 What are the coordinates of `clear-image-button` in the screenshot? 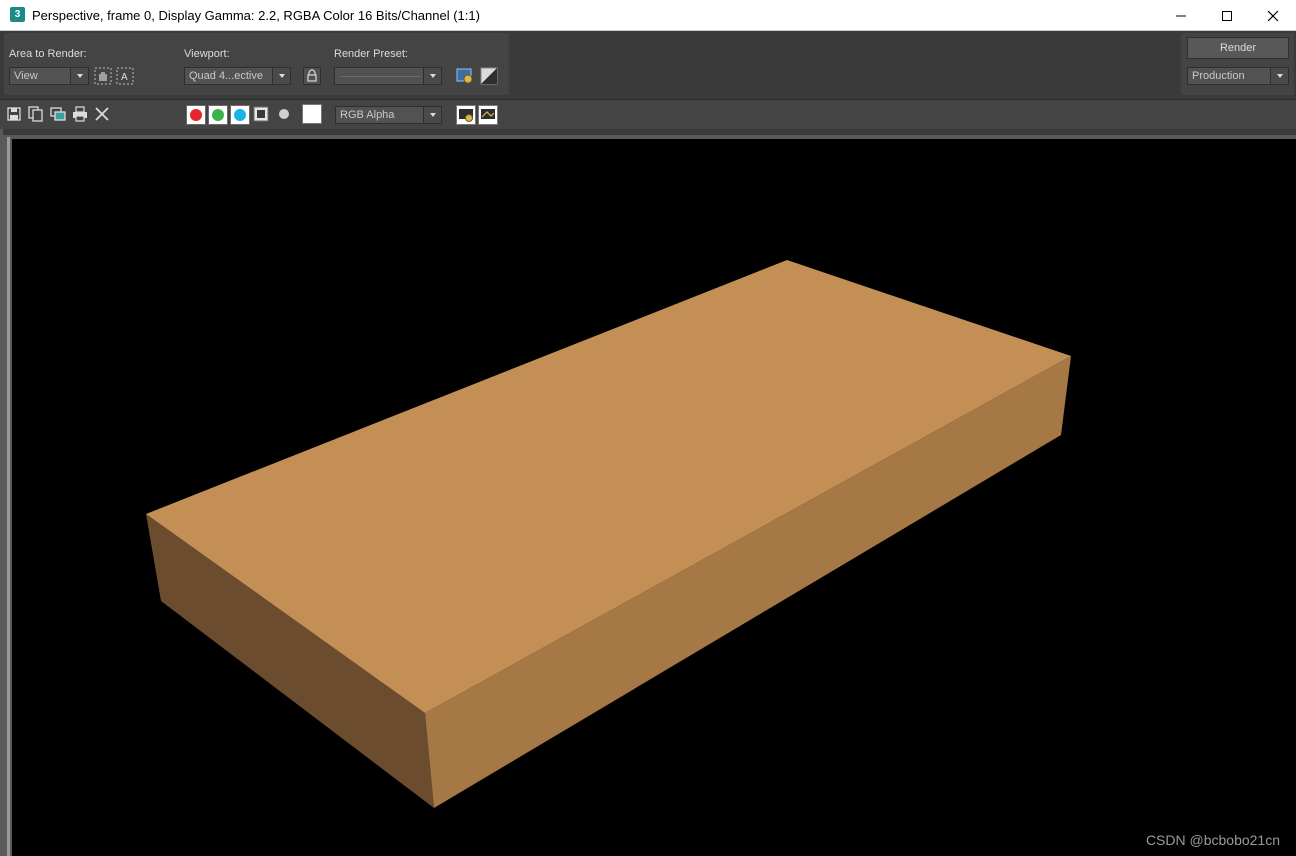 It's located at (102, 114).